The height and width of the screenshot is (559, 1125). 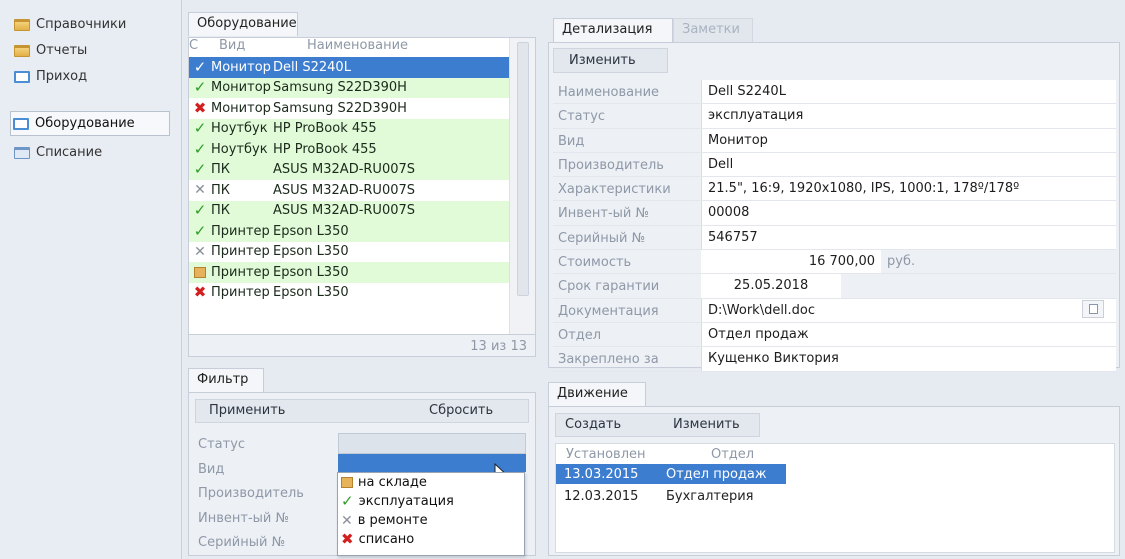 What do you see at coordinates (350, 47) in the screenshot?
I see `column-header-name: Наименование` at bounding box center [350, 47].